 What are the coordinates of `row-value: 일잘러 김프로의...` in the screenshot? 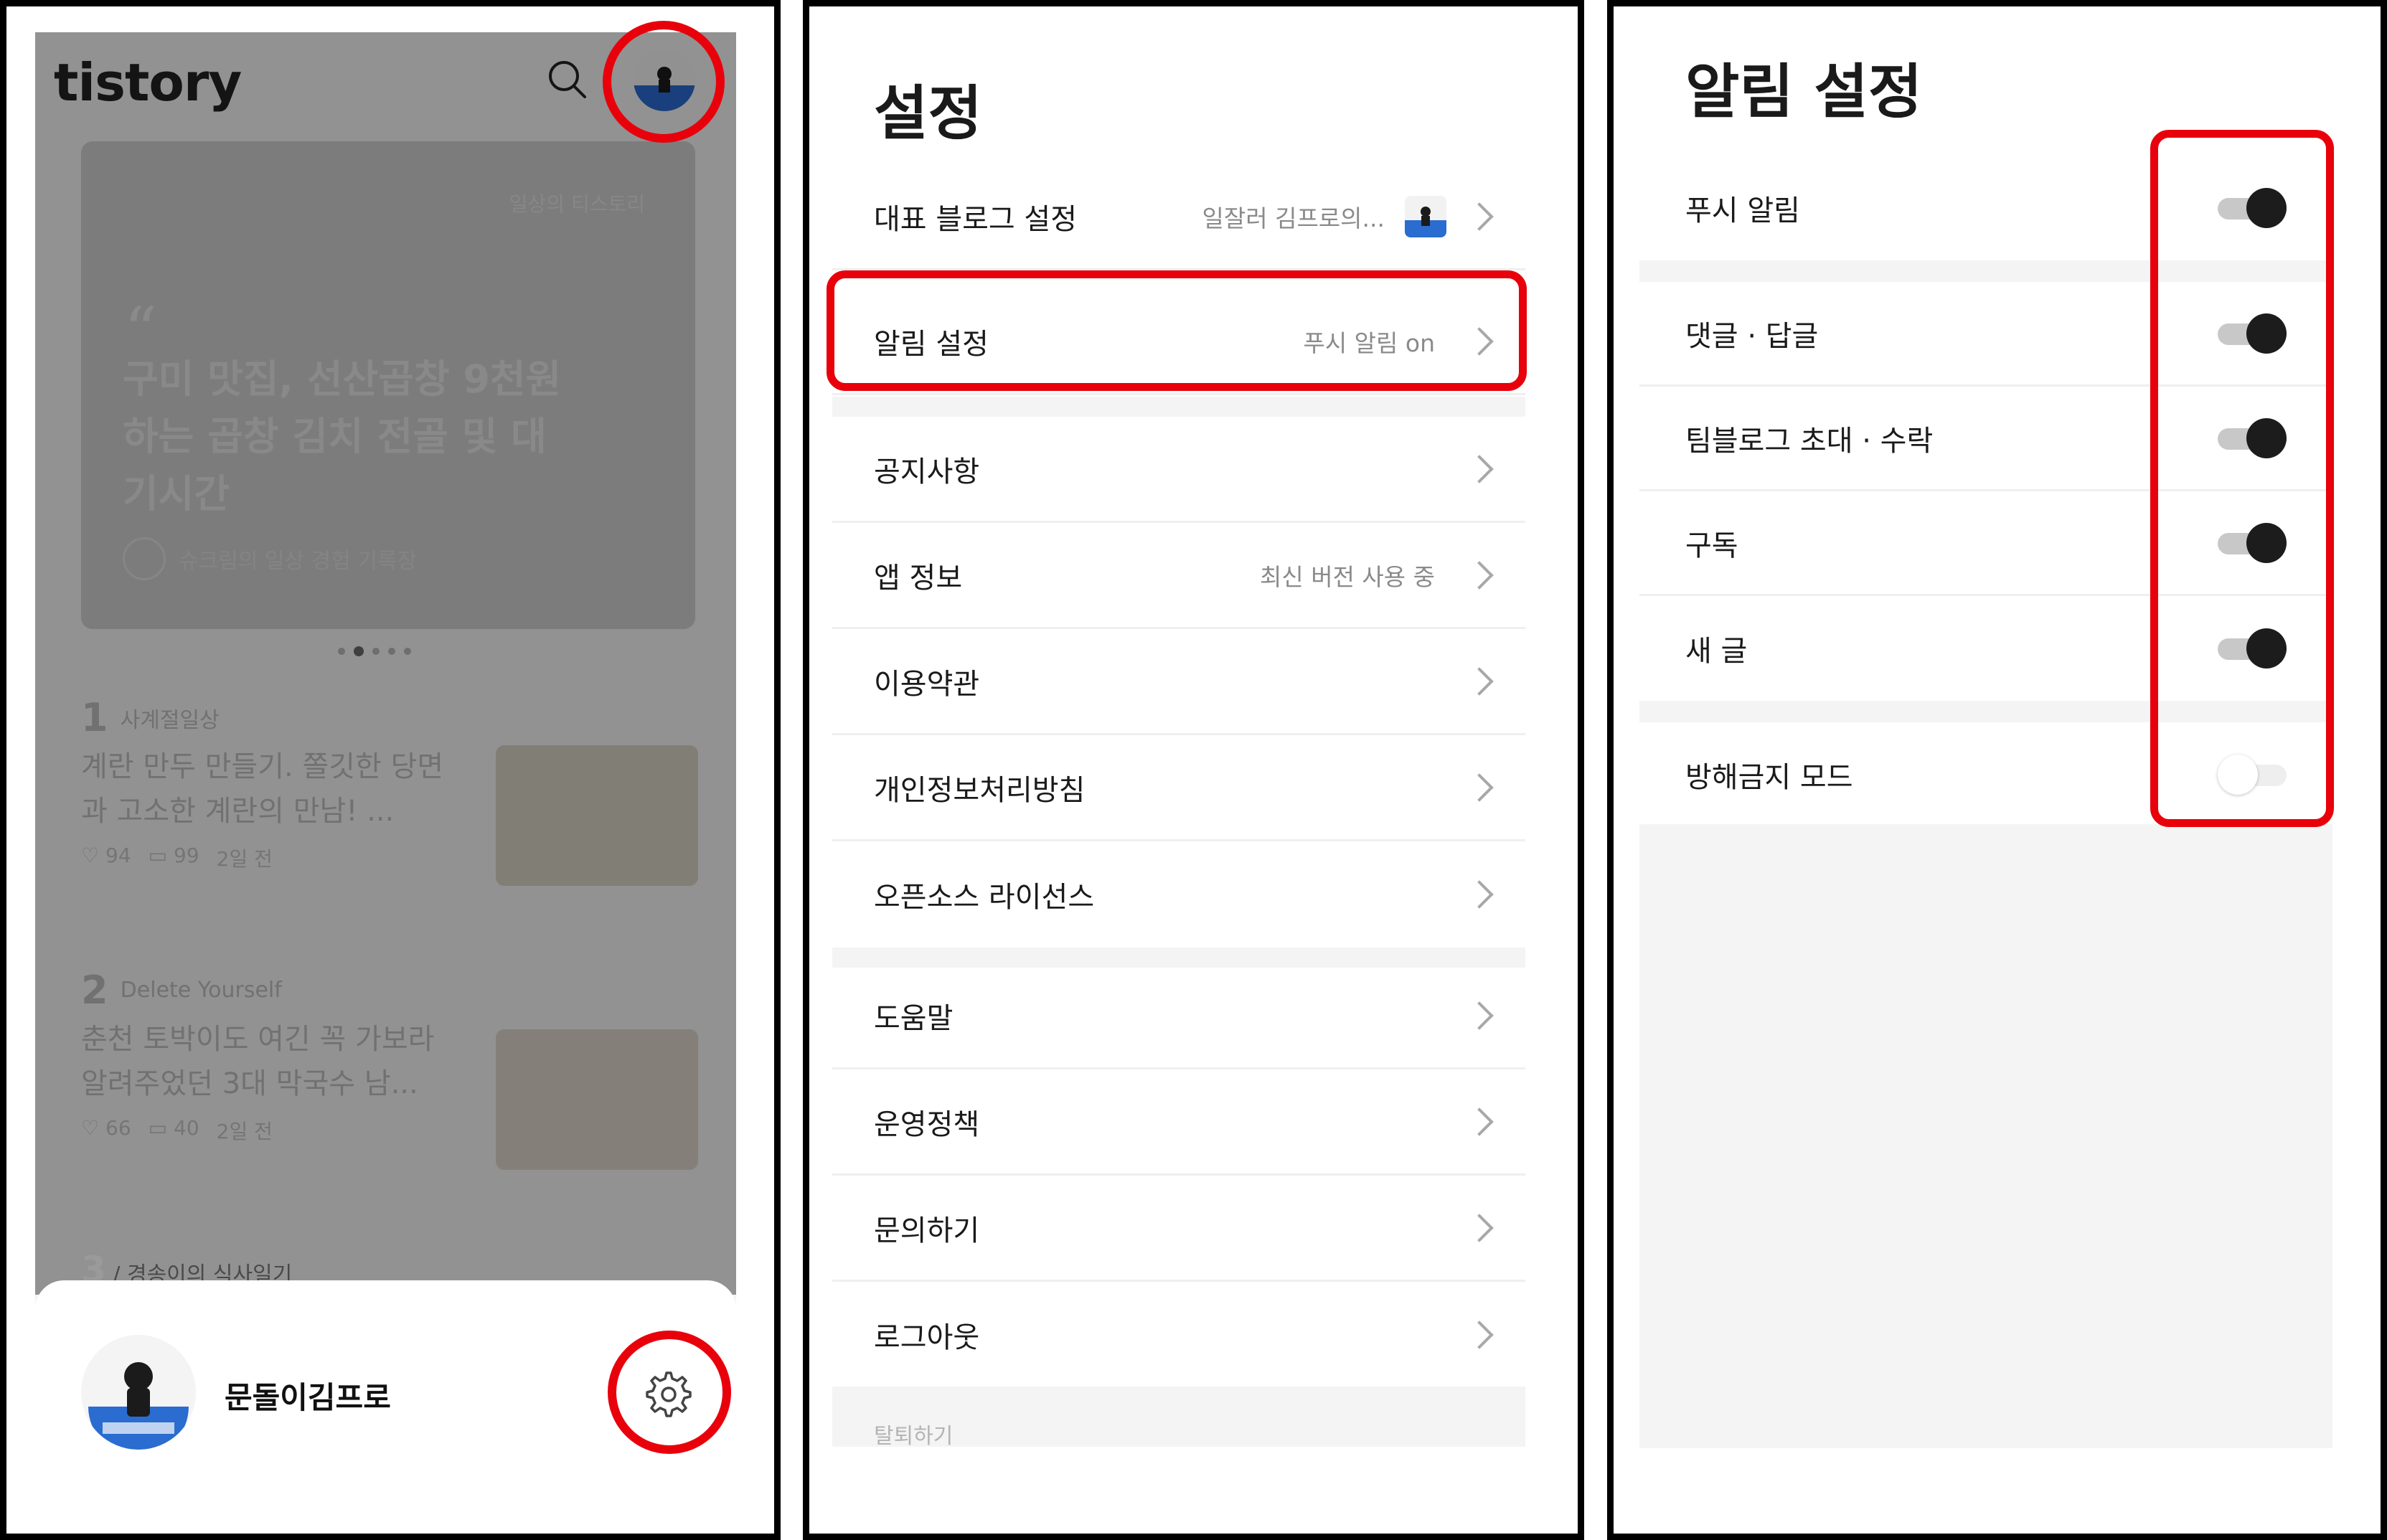 It's located at (1294, 218).